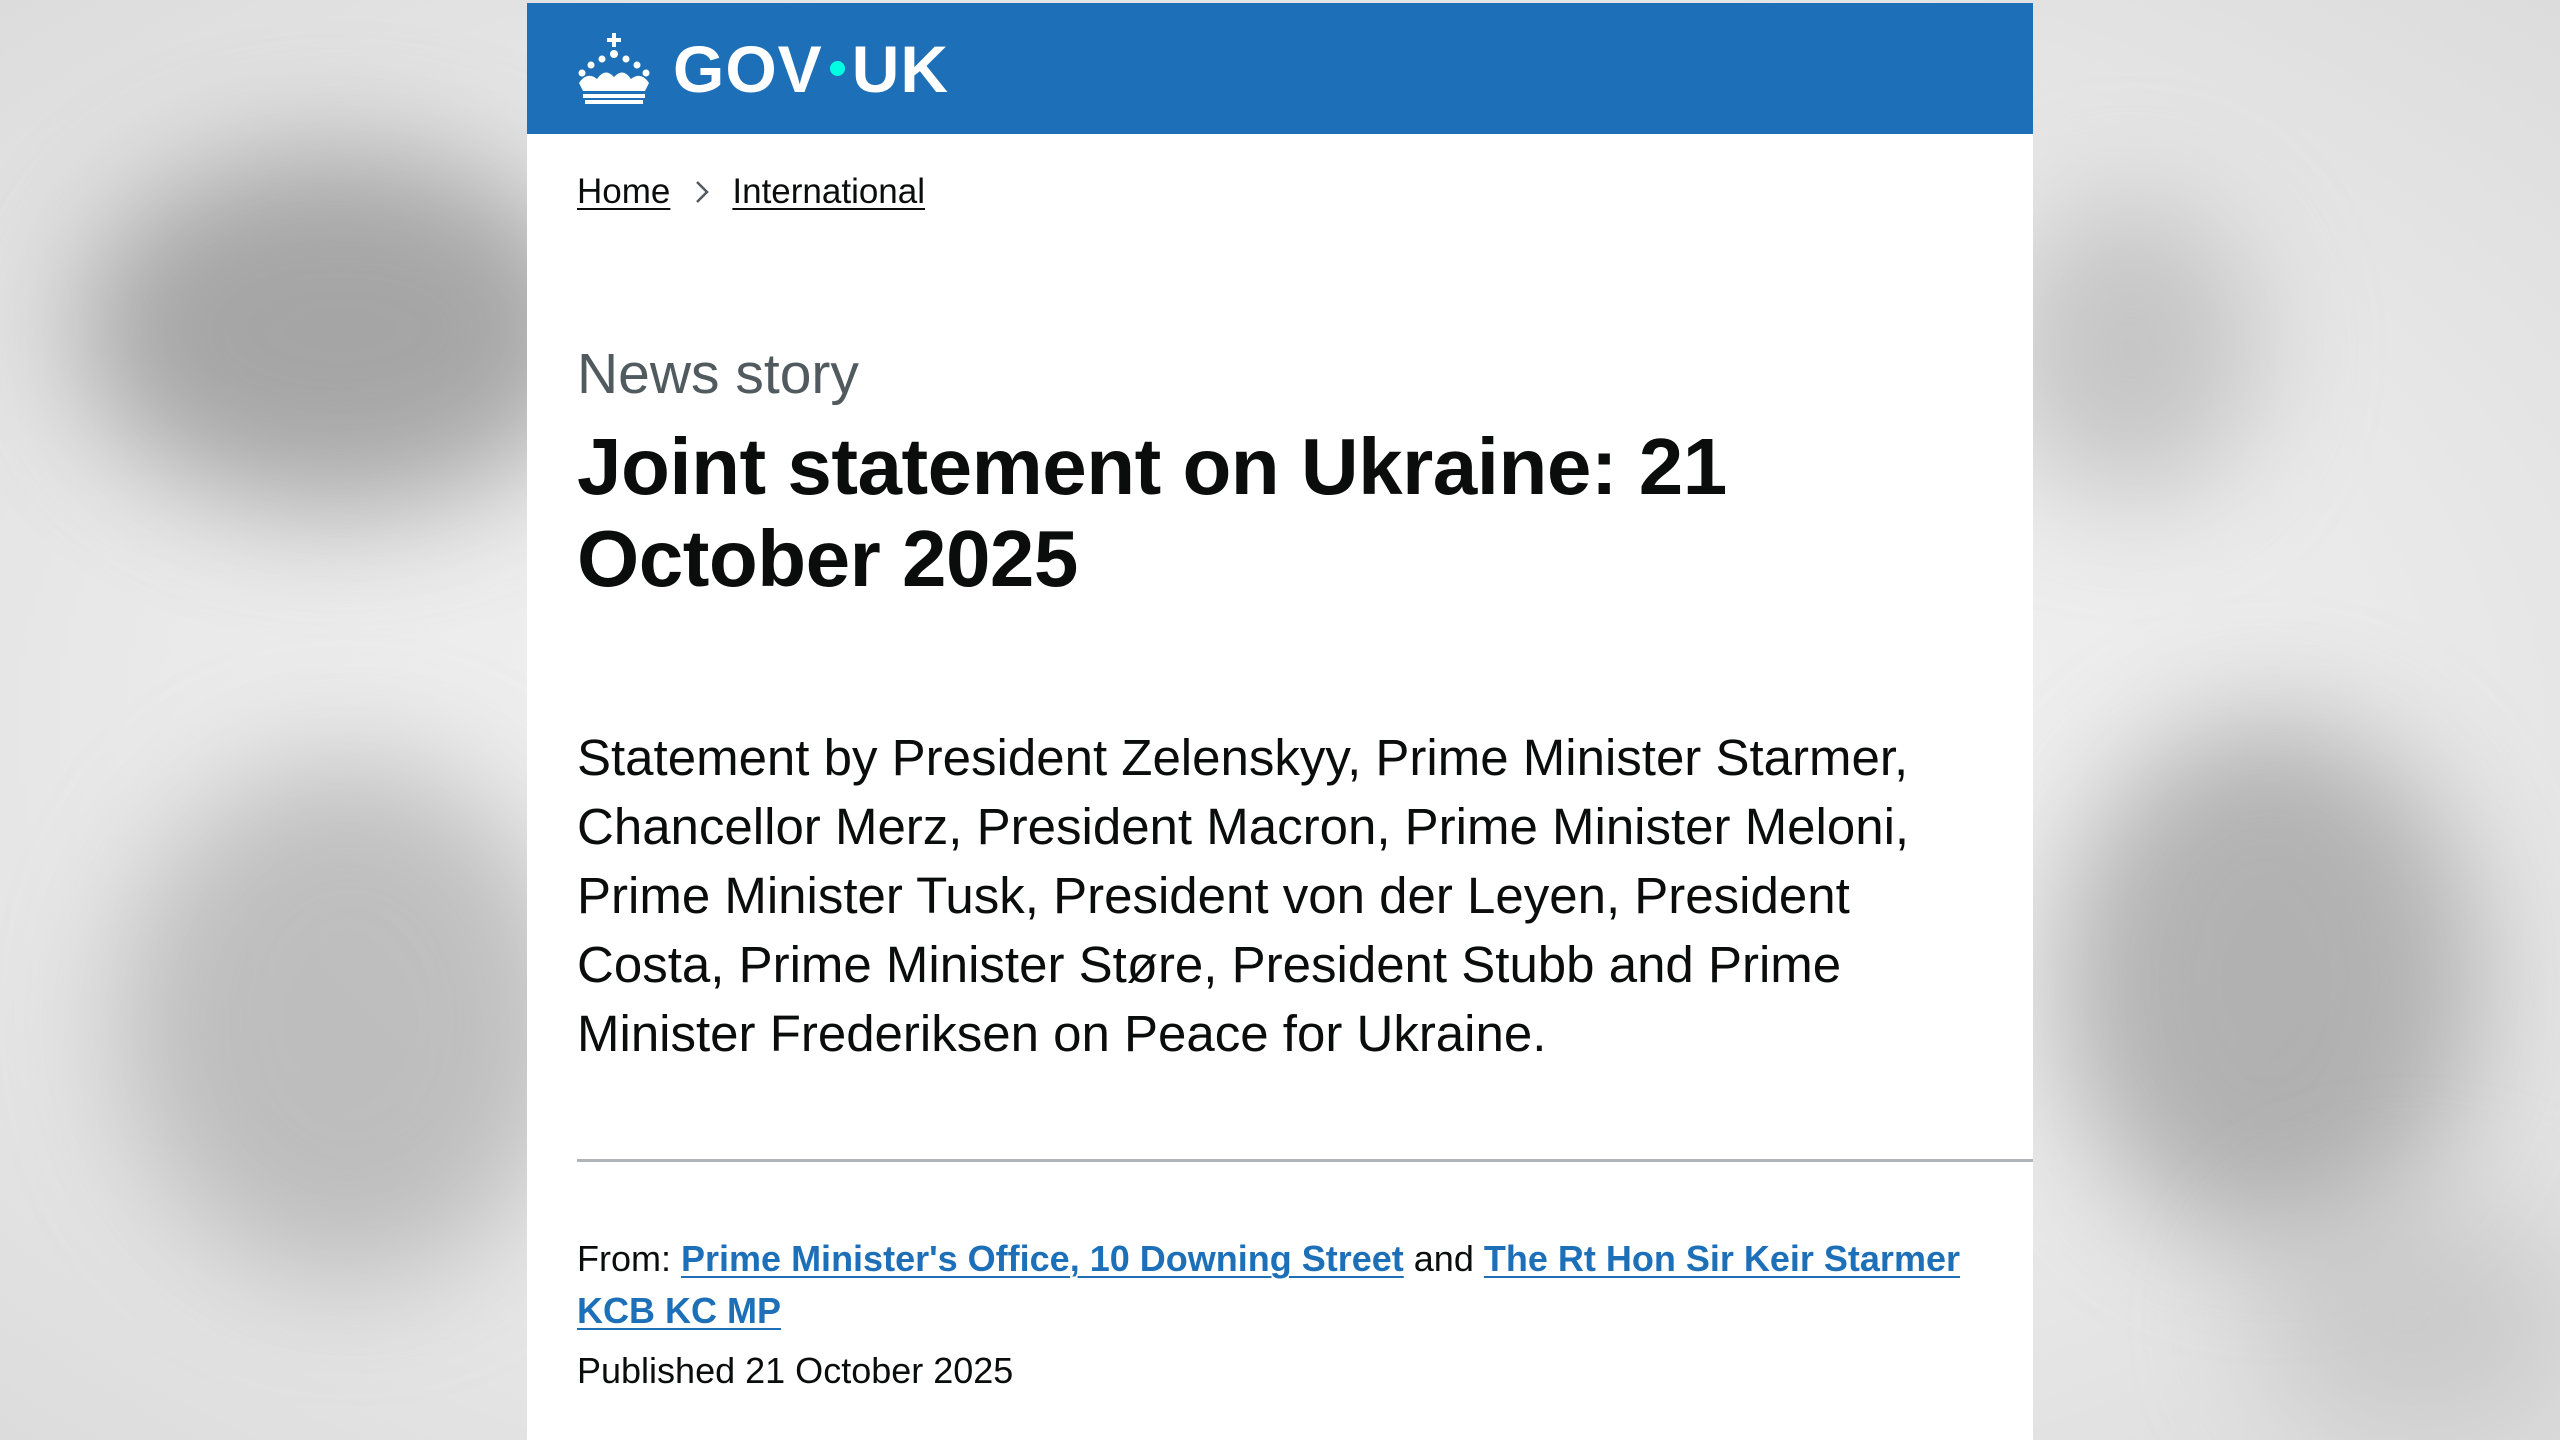 Image resolution: width=2560 pixels, height=1440 pixels. Describe the element at coordinates (748, 68) in the screenshot. I see `logo-text-gov: GOV` at that location.